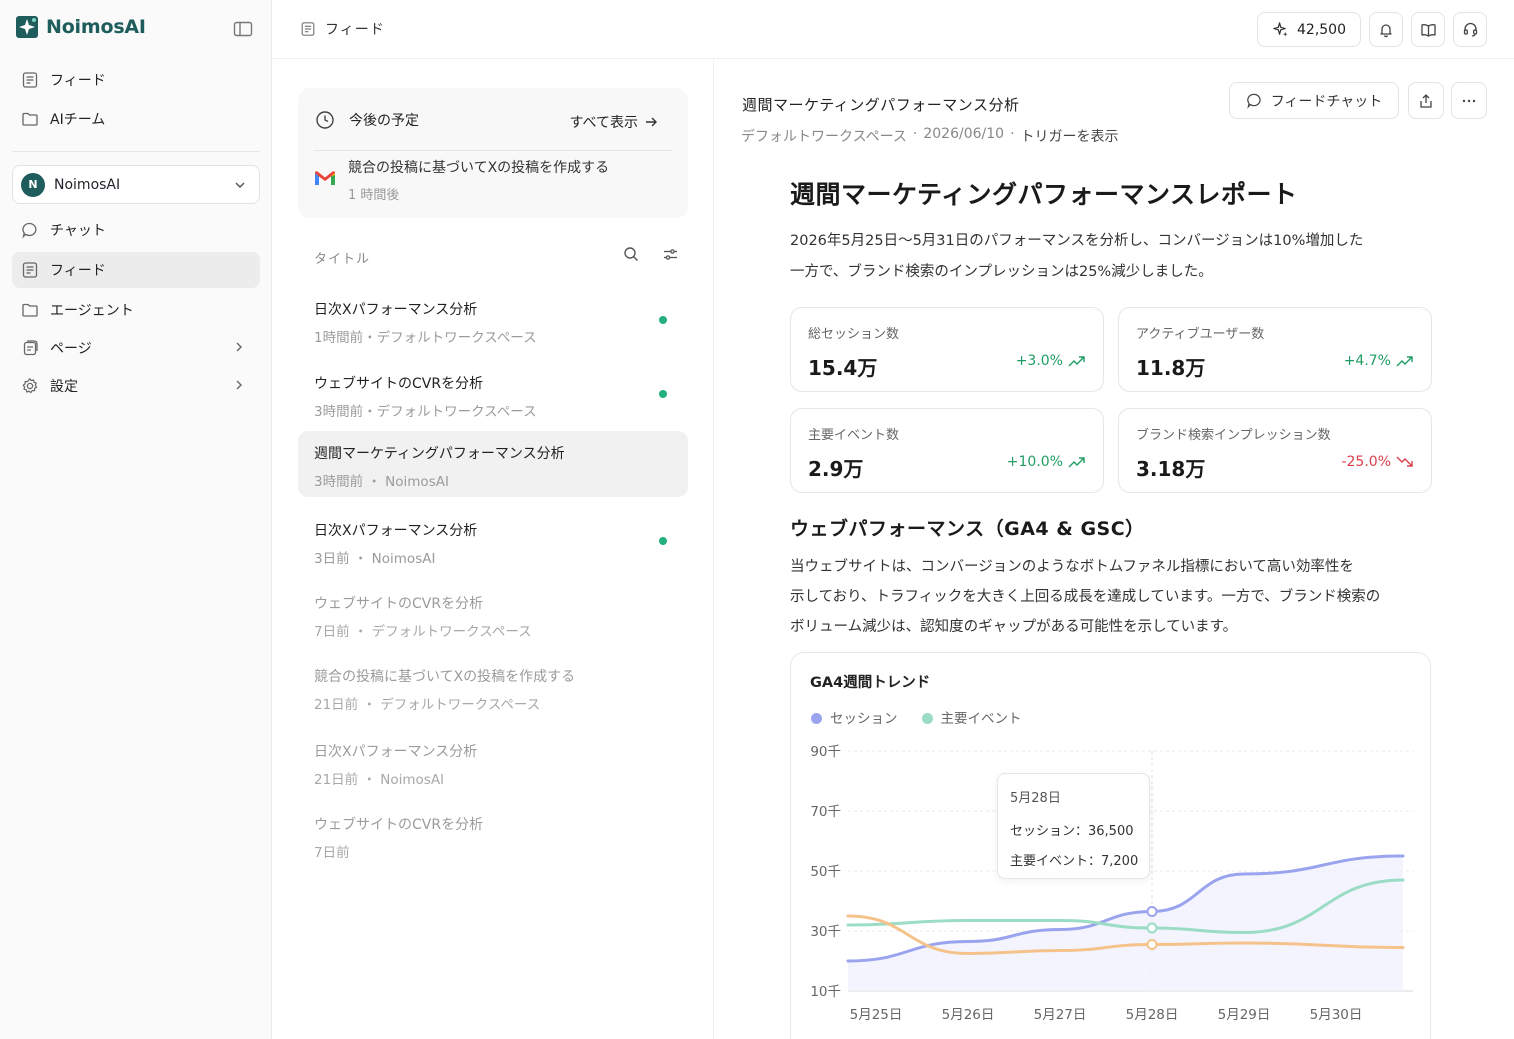 The width and height of the screenshot is (1514, 1039). I want to click on report-date: 2026/06/10, so click(964, 134).